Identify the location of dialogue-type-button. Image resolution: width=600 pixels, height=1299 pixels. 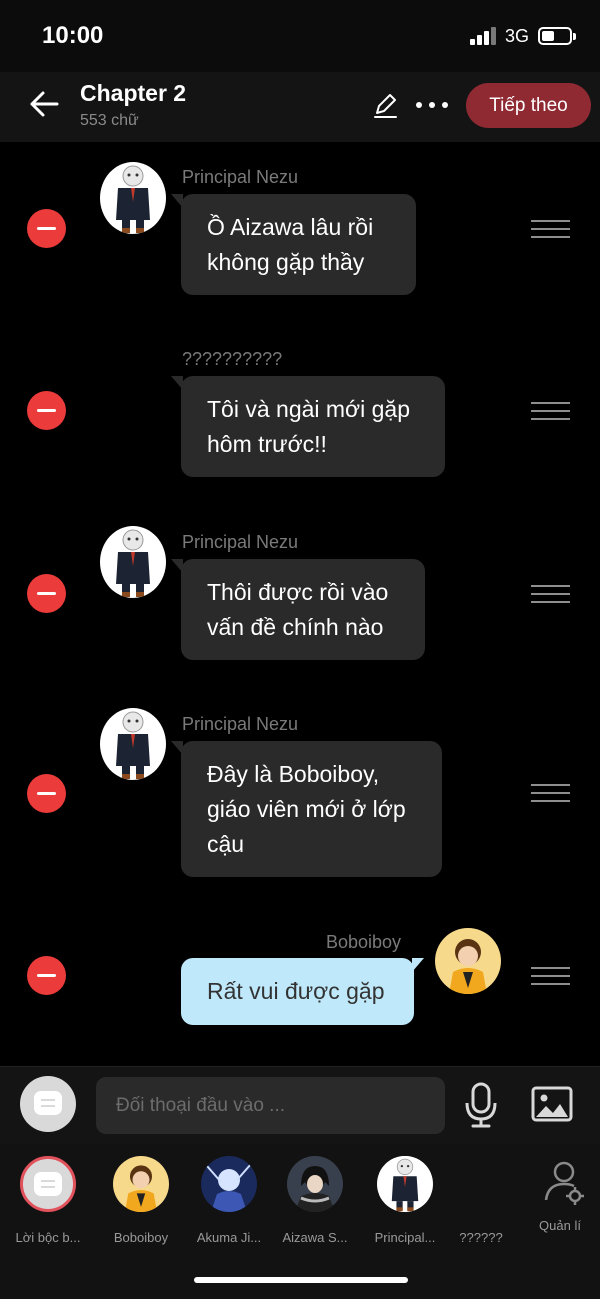
(48, 1104).